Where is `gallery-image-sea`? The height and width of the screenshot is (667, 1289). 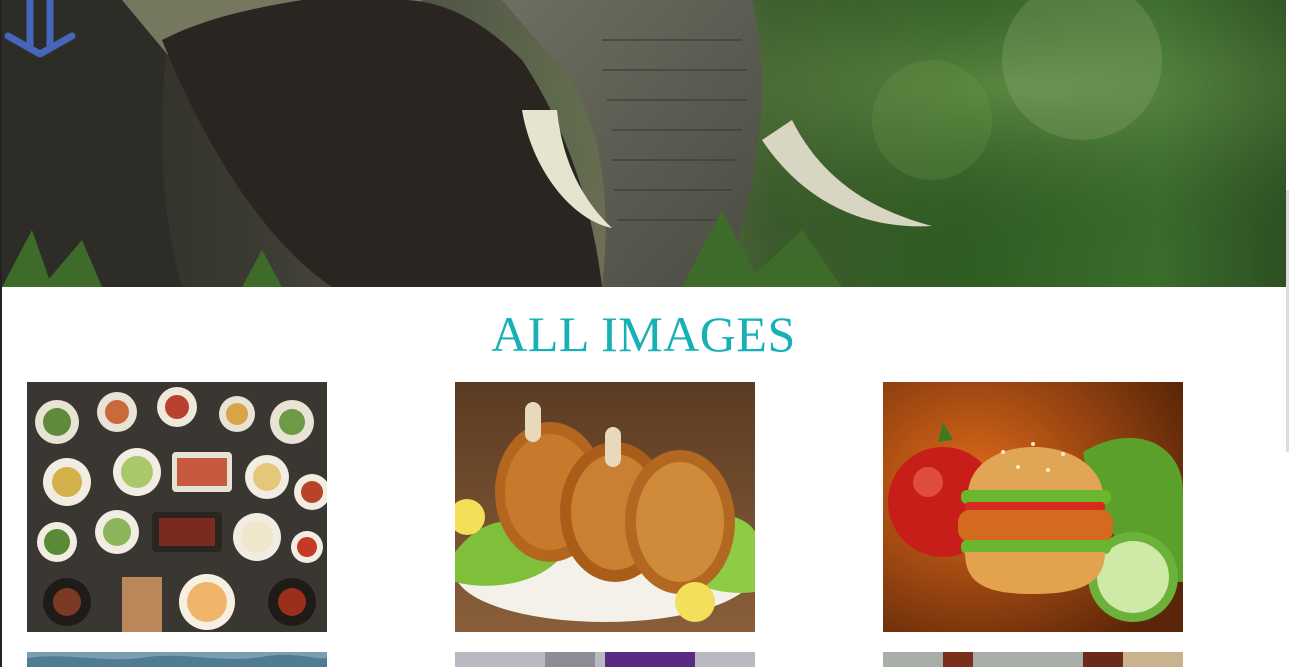
gallery-image-sea is located at coordinates (177, 659).